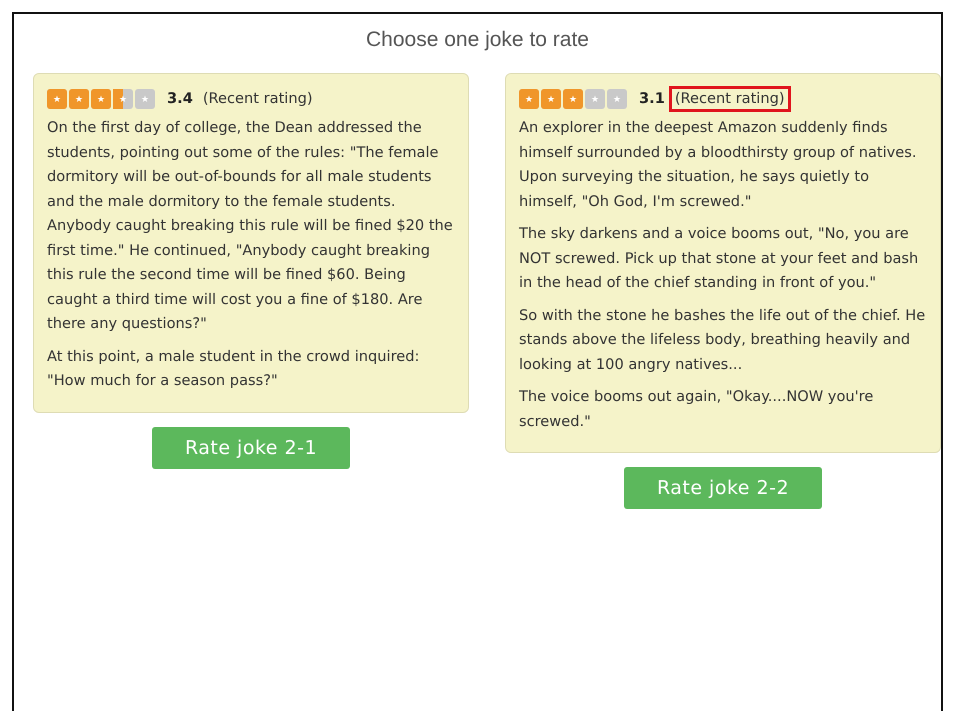 The image size is (953, 711). Describe the element at coordinates (652, 98) in the screenshot. I see `rating-score: 3.1` at that location.